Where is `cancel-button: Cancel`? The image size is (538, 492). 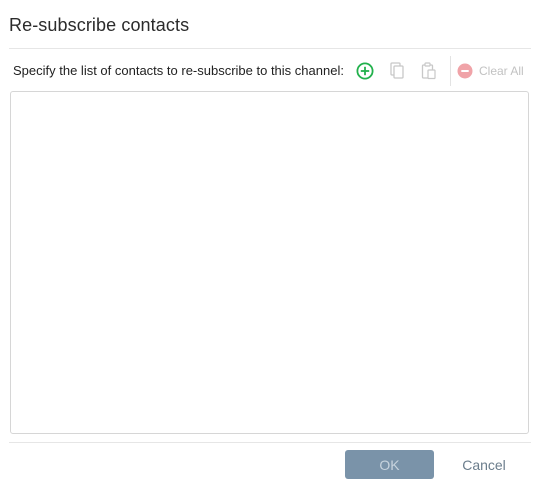
cancel-button: Cancel is located at coordinates (484, 464).